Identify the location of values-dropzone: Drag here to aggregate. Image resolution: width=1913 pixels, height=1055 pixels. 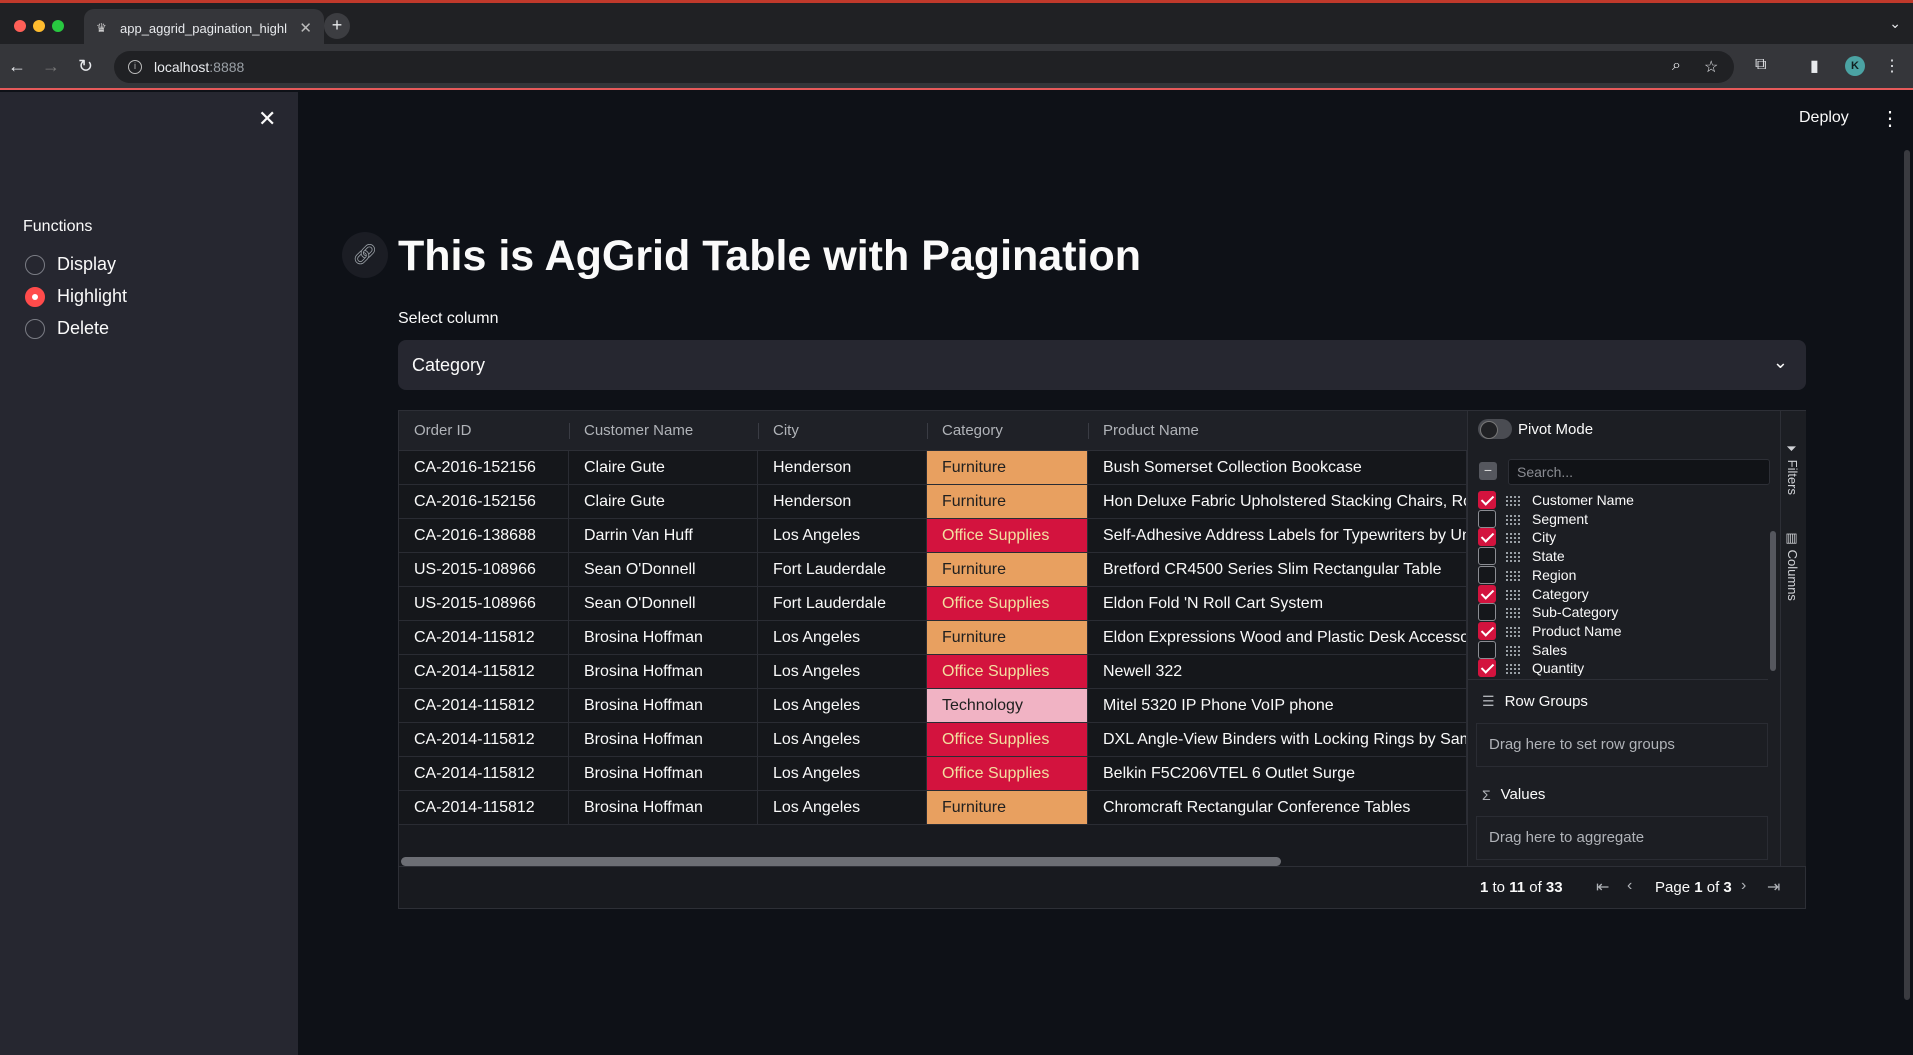
(1622, 838).